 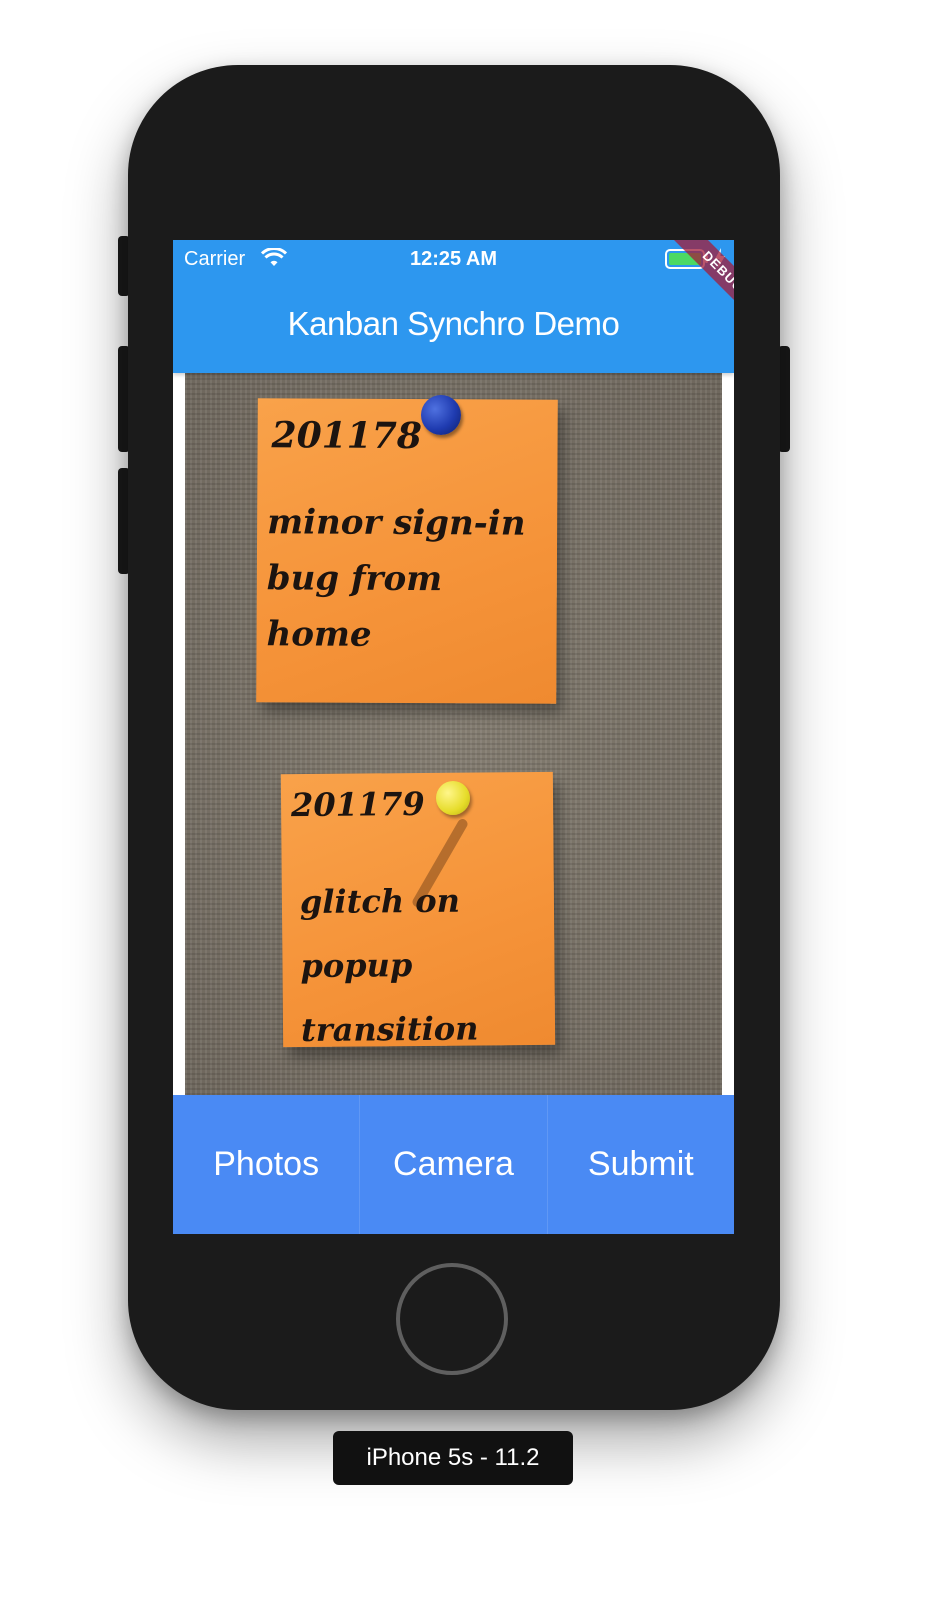 I want to click on app-bar: Carrier 12:25 AM Kanban Synchro Demo, so click(x=453, y=306).